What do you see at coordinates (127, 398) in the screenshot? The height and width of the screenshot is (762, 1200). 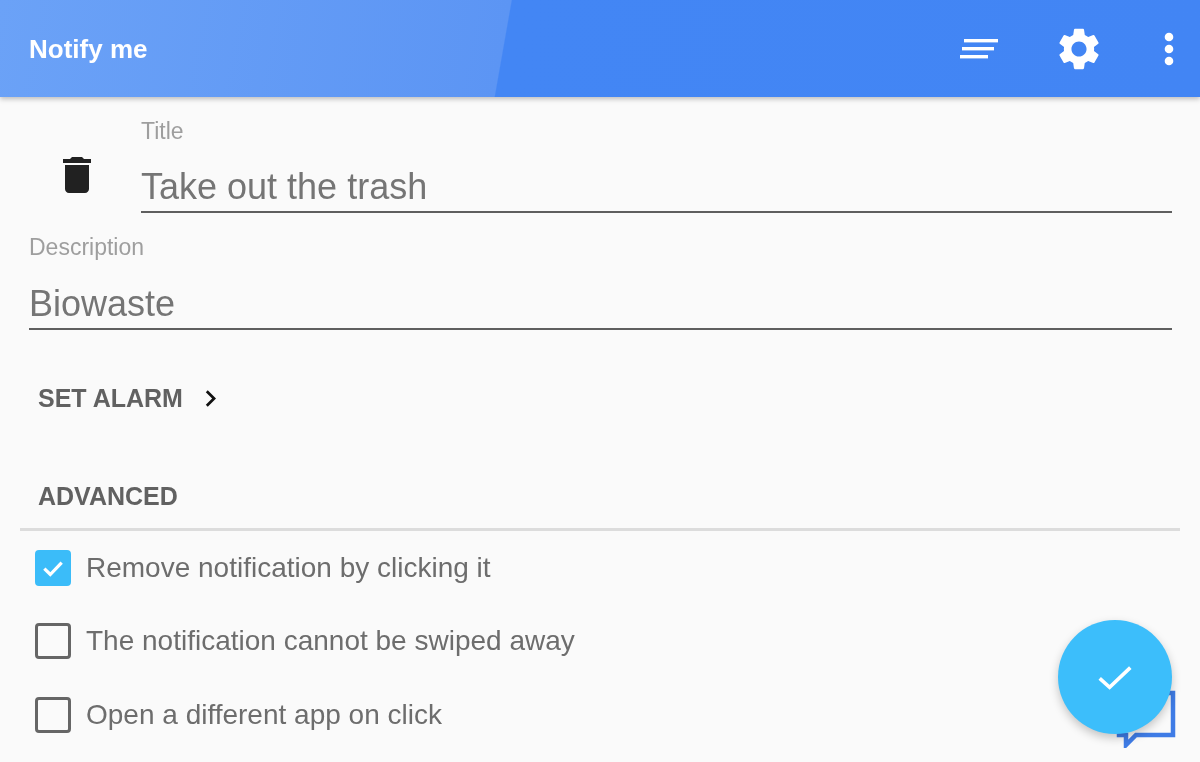 I see `set-alarm-button: SET ALARM` at bounding box center [127, 398].